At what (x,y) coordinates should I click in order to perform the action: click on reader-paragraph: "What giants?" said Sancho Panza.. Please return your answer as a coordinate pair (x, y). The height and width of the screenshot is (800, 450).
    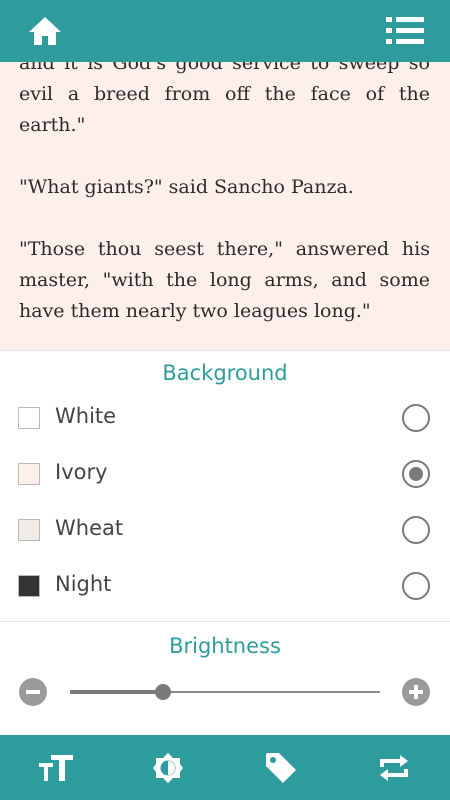
    Looking at the image, I should click on (186, 187).